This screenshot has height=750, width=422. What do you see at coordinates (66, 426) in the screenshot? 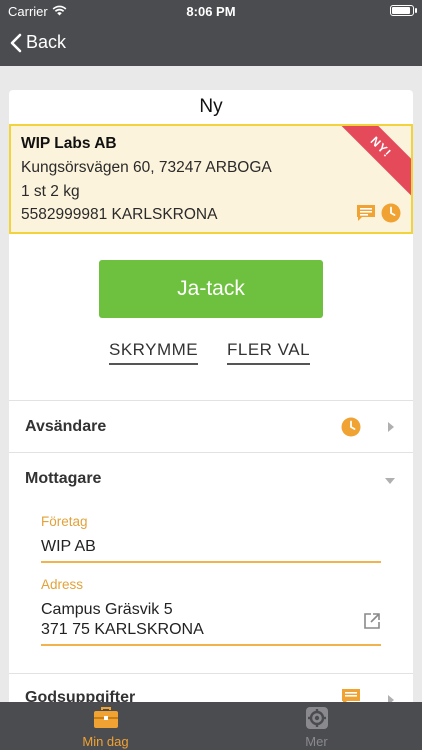
I see `avsandare-label: Avsändare` at bounding box center [66, 426].